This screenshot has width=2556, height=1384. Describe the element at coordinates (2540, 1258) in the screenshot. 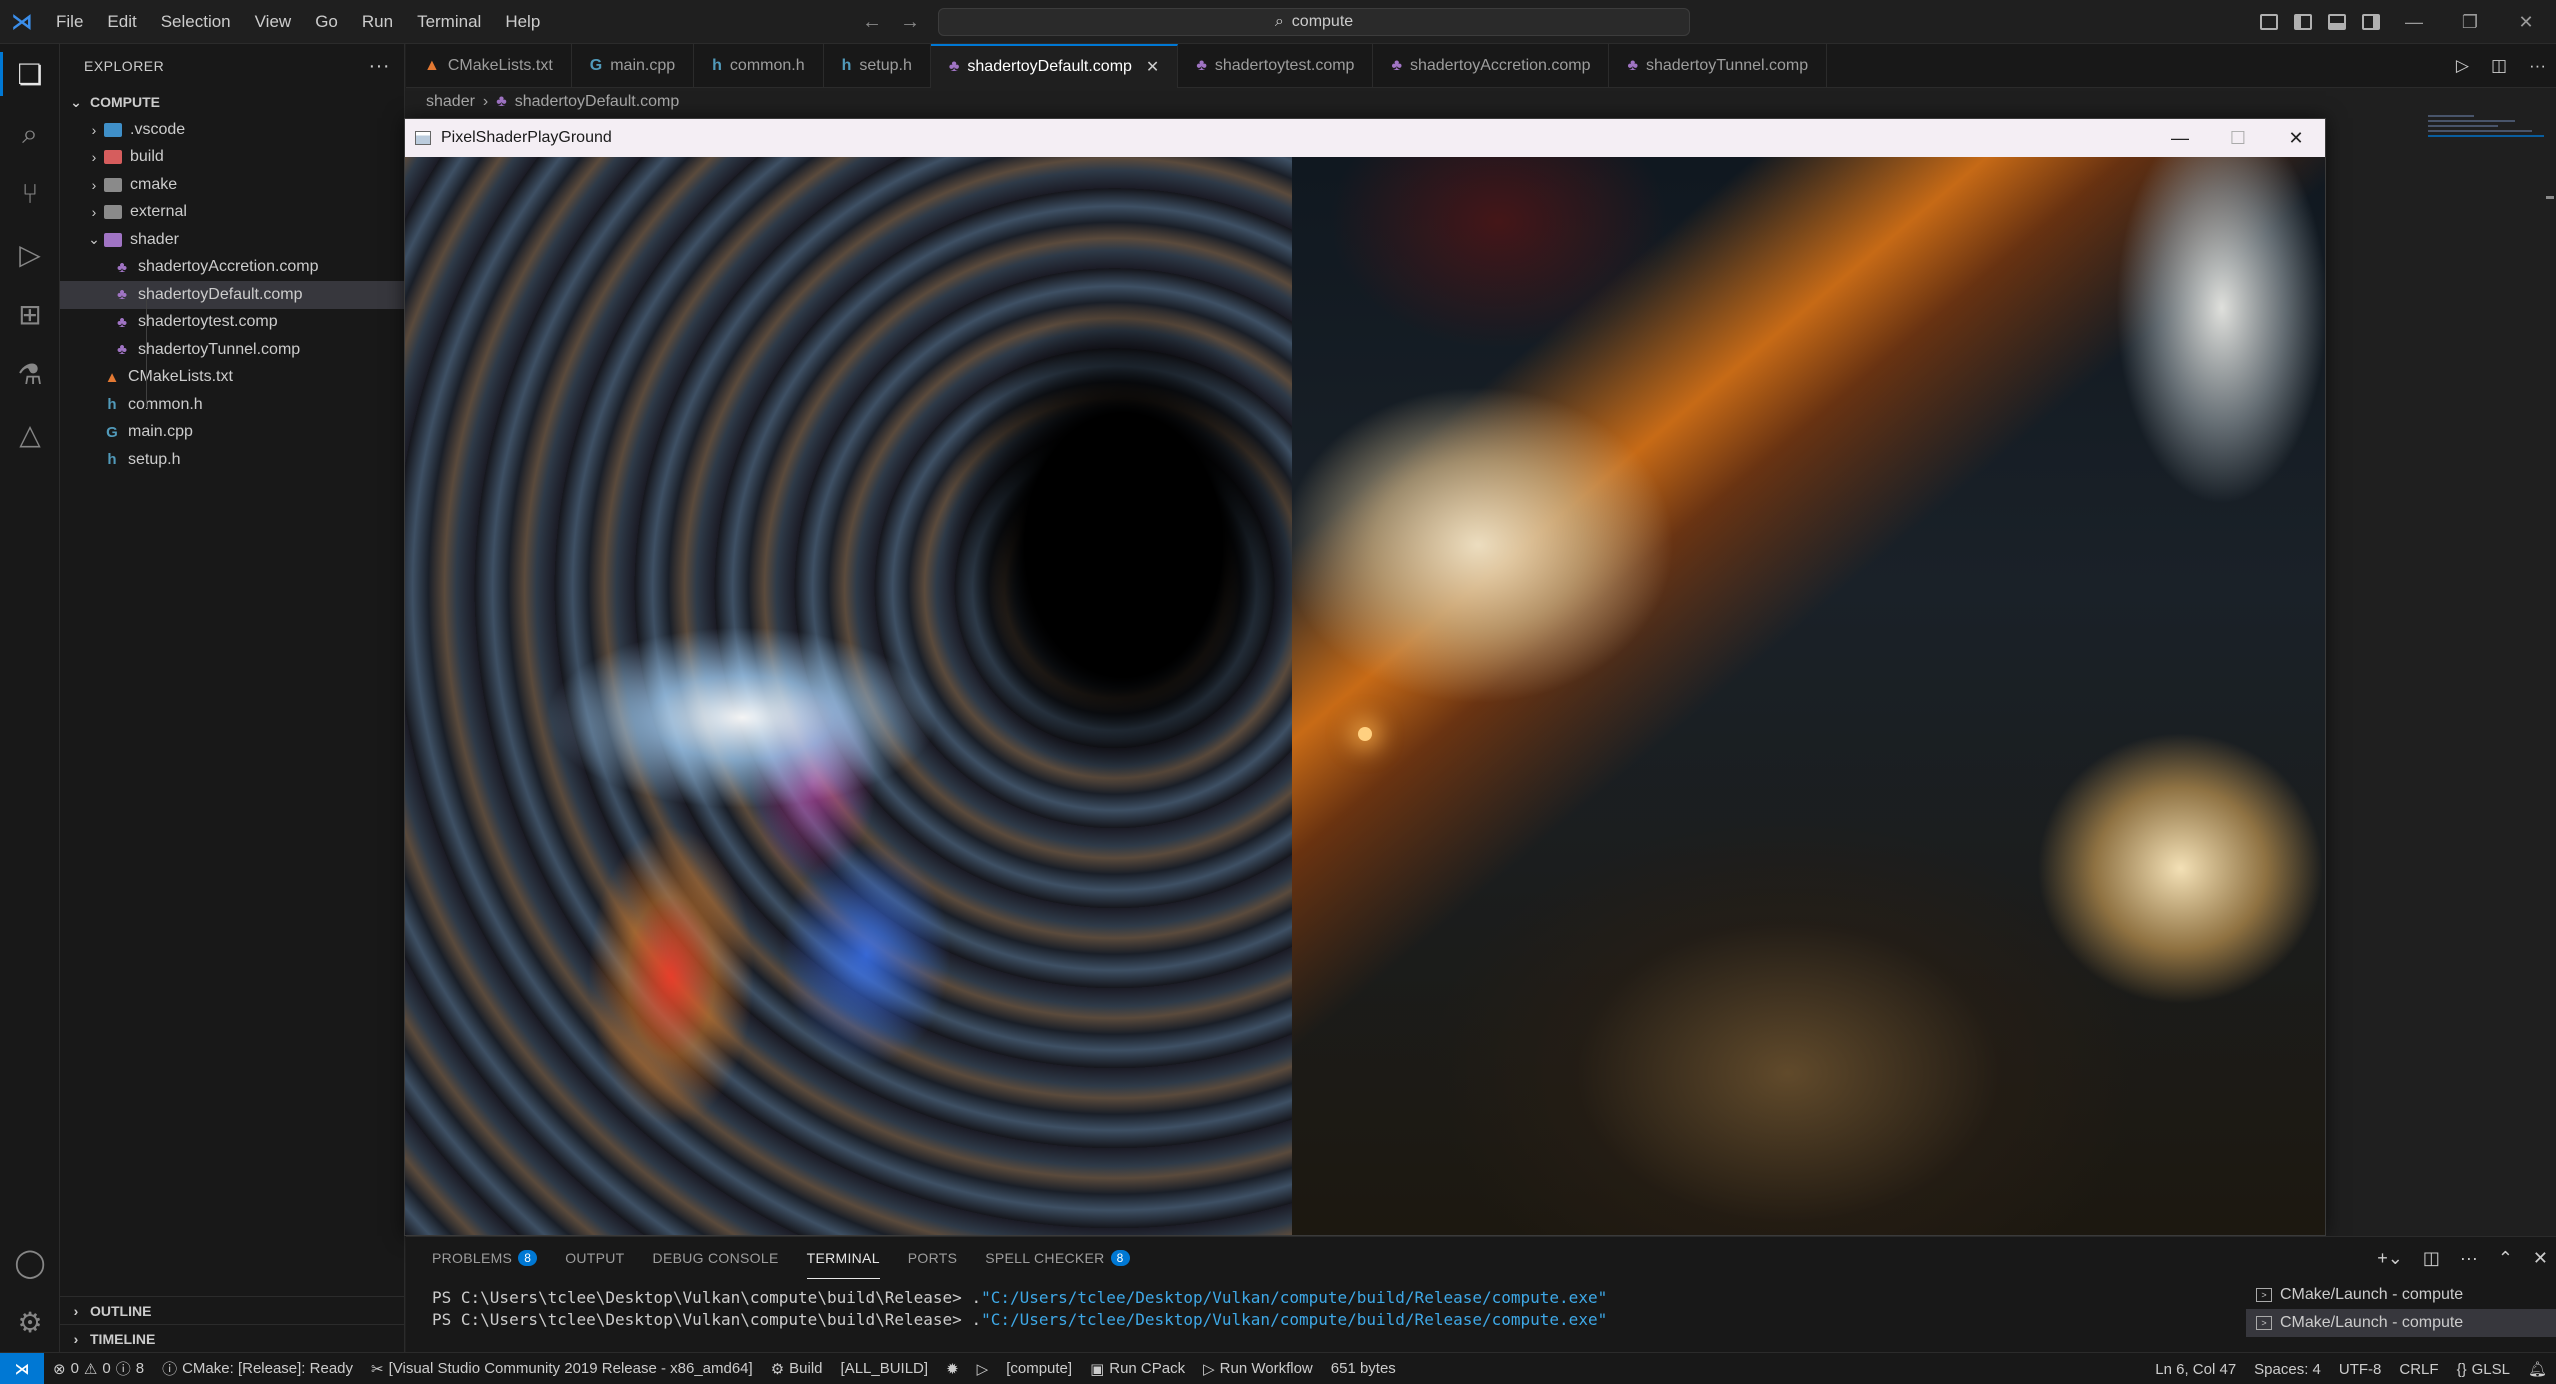

I see `close-panel-icon: ✕` at that location.